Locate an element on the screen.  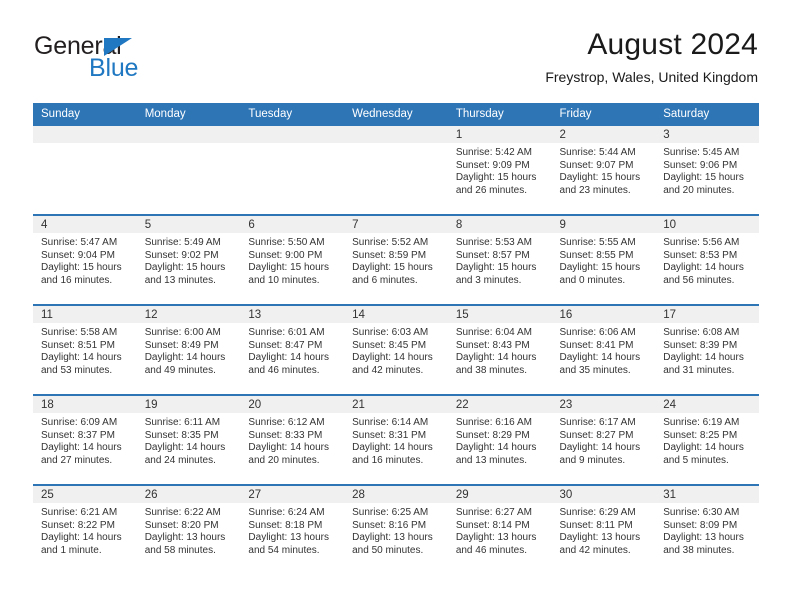
sunrise-time: Sunrise: 6:19 AM is located at coordinates (701, 422).